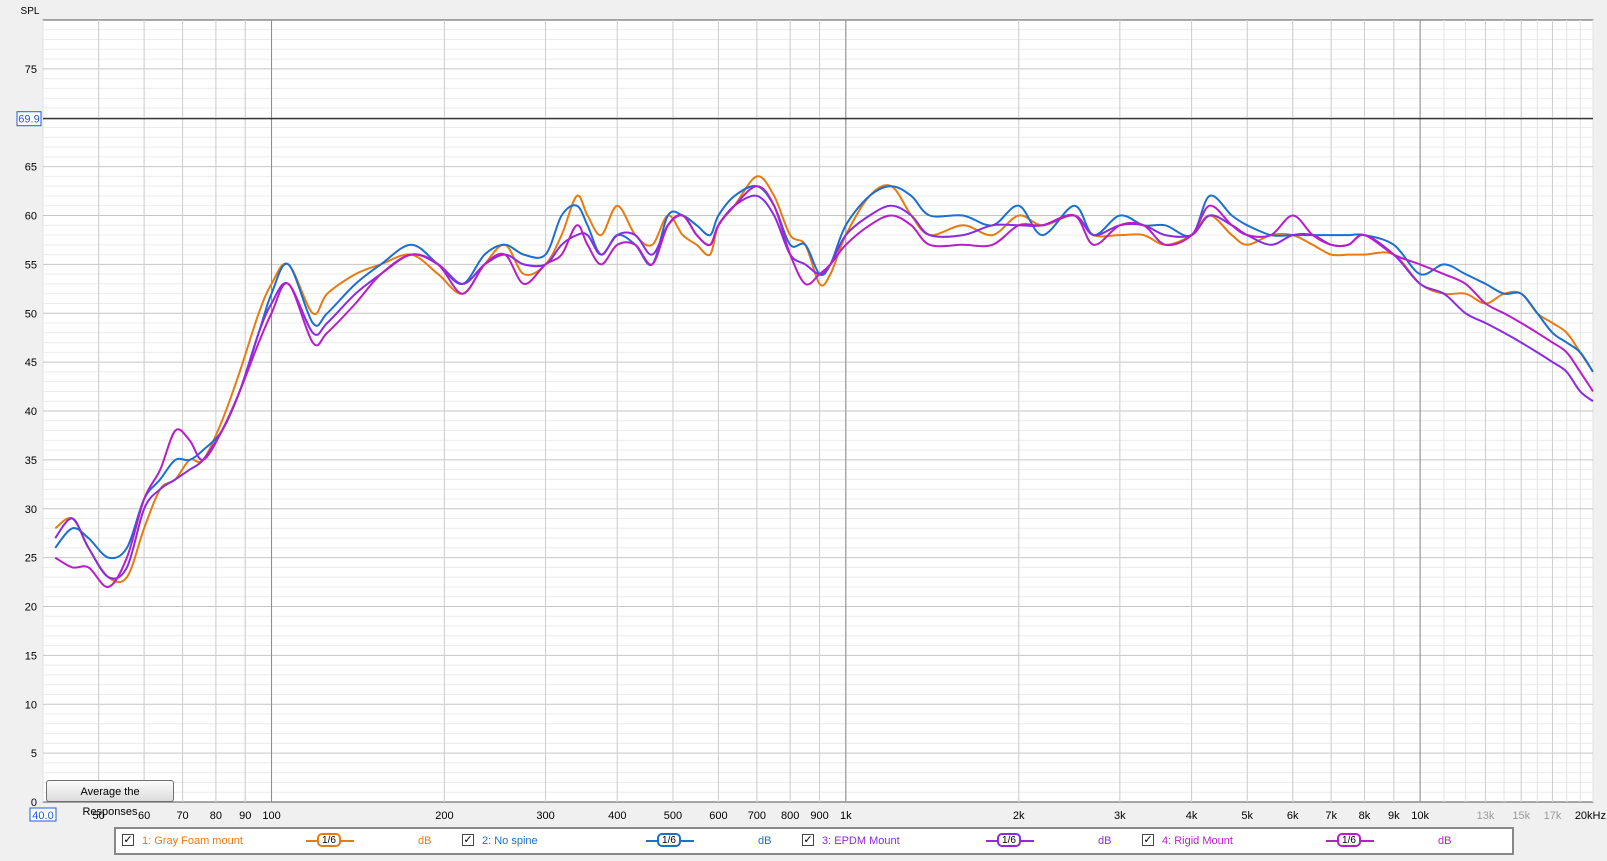 The width and height of the screenshot is (1607, 861). What do you see at coordinates (34, 803) in the screenshot?
I see `y-tick-label: 0` at bounding box center [34, 803].